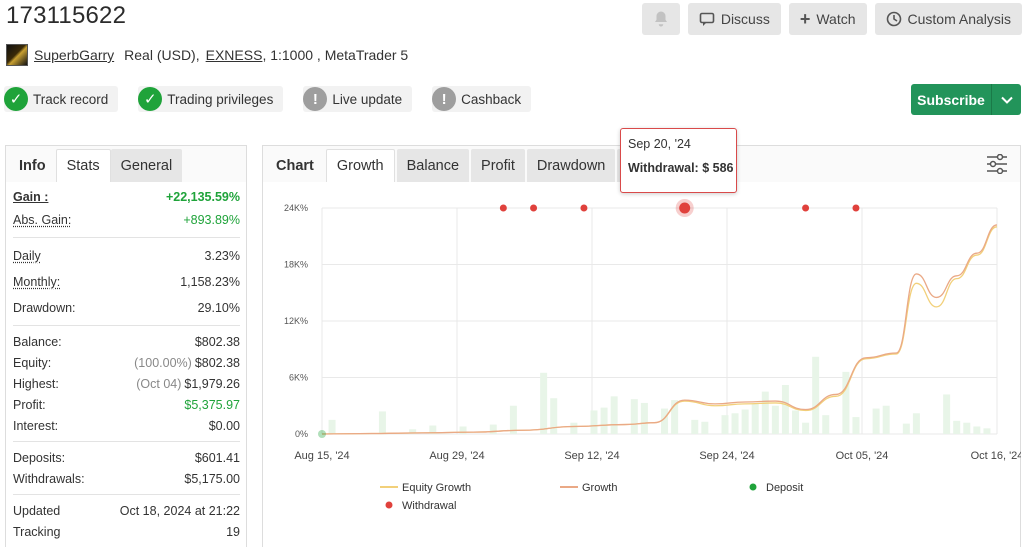  Describe the element at coordinates (126, 307) in the screenshot. I see `stat-drawdown: Drawdown: 29.10%` at that location.